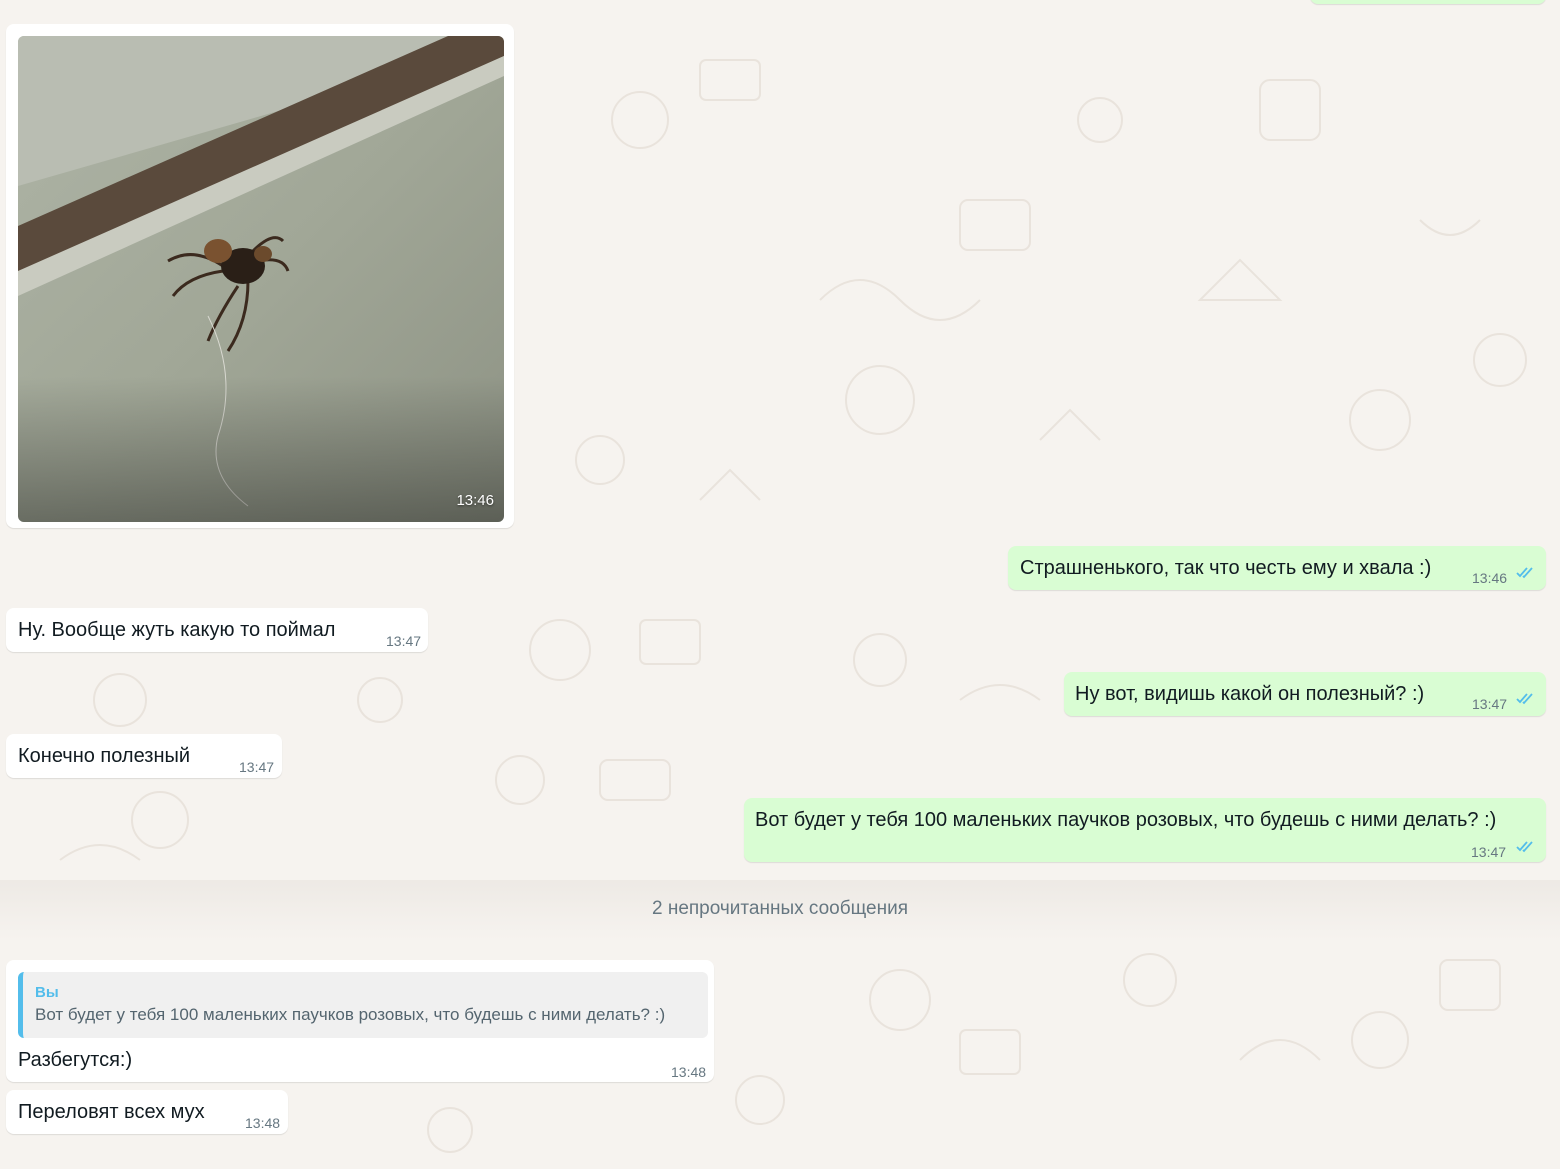 This screenshot has width=1560, height=1169. I want to click on spider-photo: 13:46, so click(261, 279).